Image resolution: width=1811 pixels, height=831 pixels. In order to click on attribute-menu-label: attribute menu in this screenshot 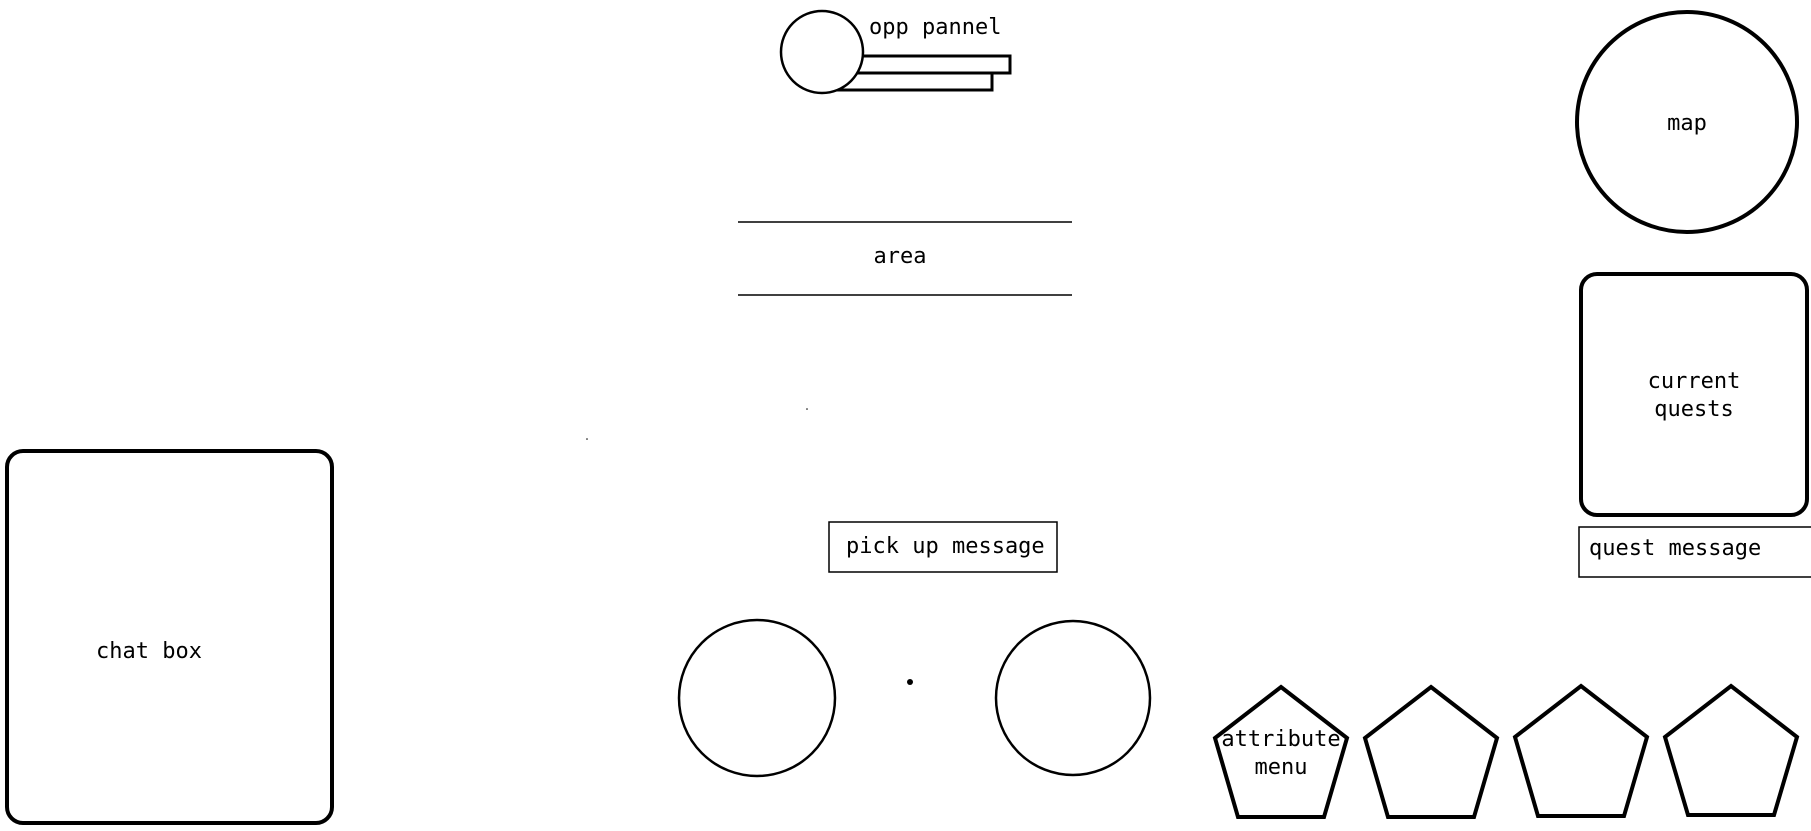, I will do `click(1281, 754)`.